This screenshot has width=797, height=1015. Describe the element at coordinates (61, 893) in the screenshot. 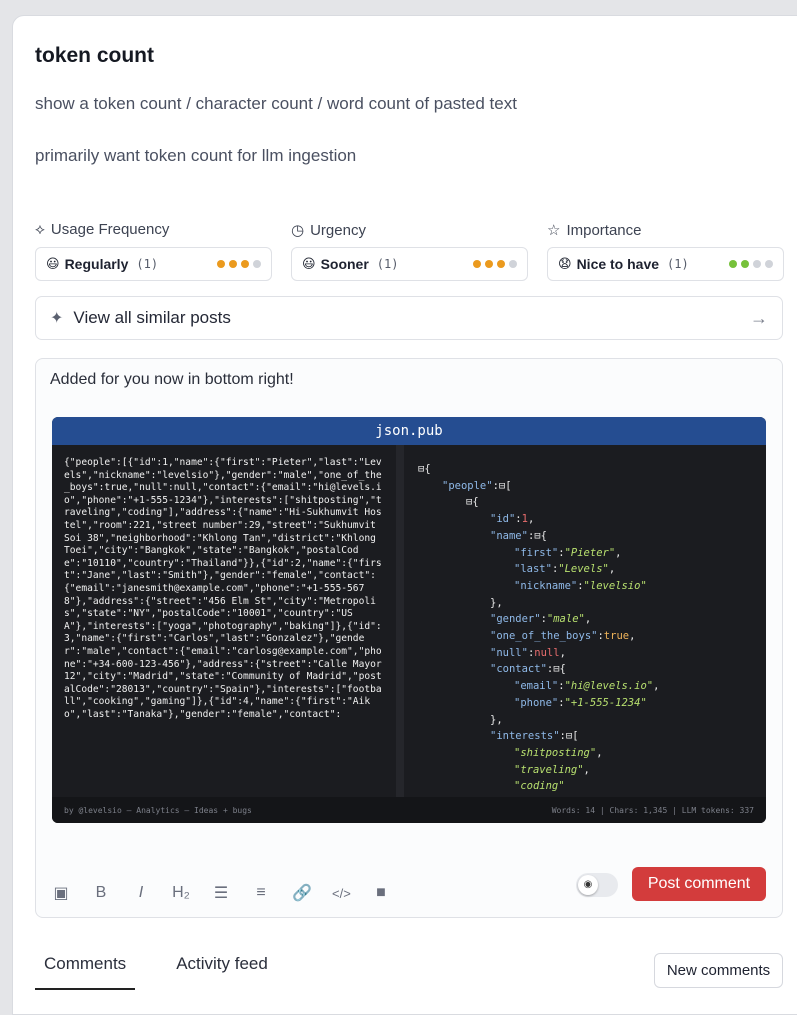

I see `image-icon: ▣` at that location.